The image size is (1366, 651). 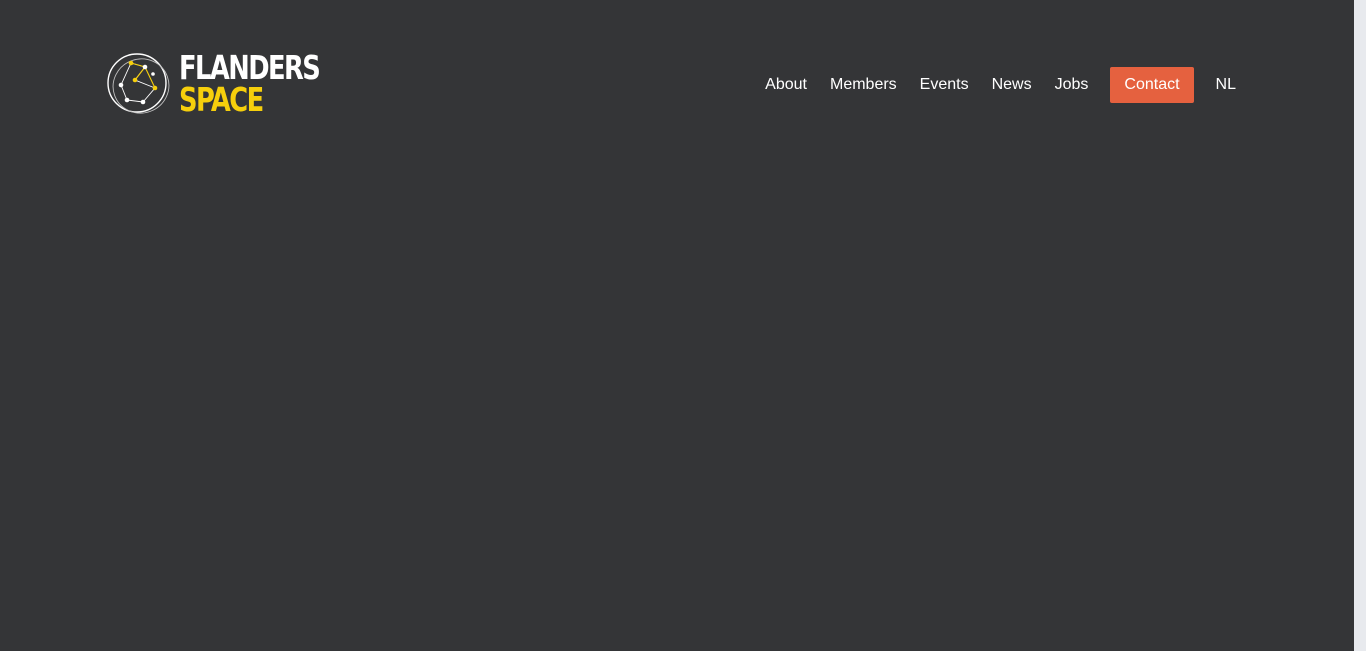 What do you see at coordinates (1072, 85) in the screenshot?
I see `nav-jobs: Jobs` at bounding box center [1072, 85].